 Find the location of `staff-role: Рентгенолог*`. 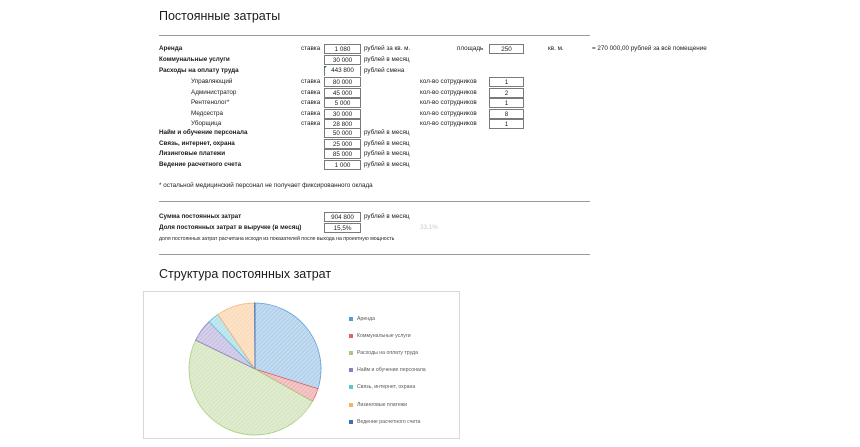

staff-role: Рентгенолог* is located at coordinates (210, 102).